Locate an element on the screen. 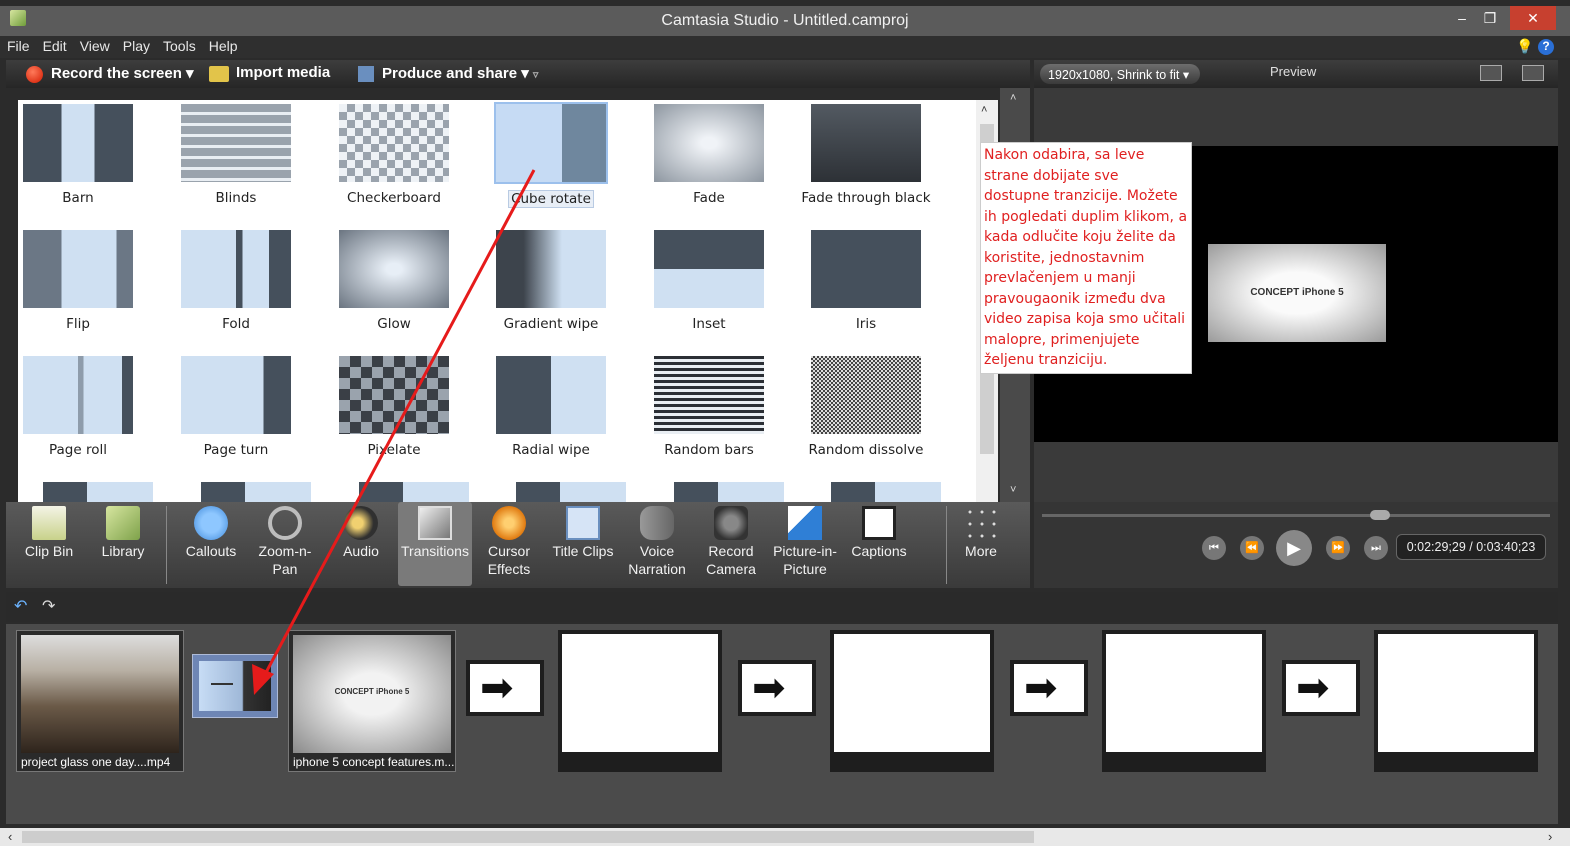 The height and width of the screenshot is (846, 1570). redo-icon: ↷ is located at coordinates (48, 606).